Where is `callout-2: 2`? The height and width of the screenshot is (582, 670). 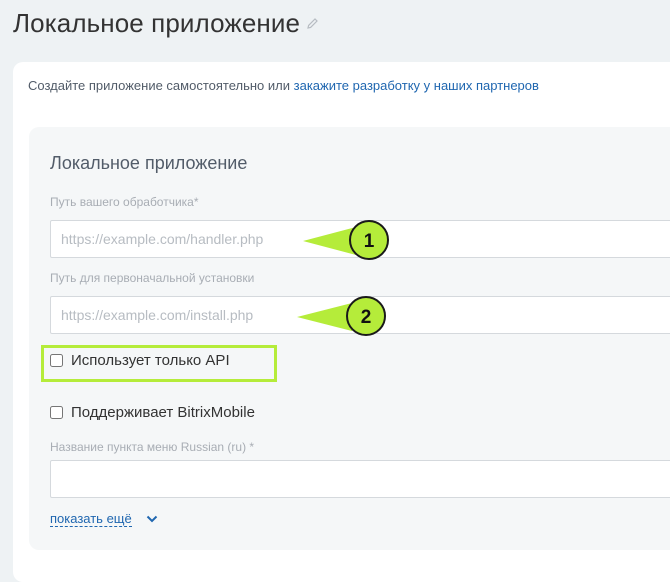
callout-2: 2 is located at coordinates (341, 316).